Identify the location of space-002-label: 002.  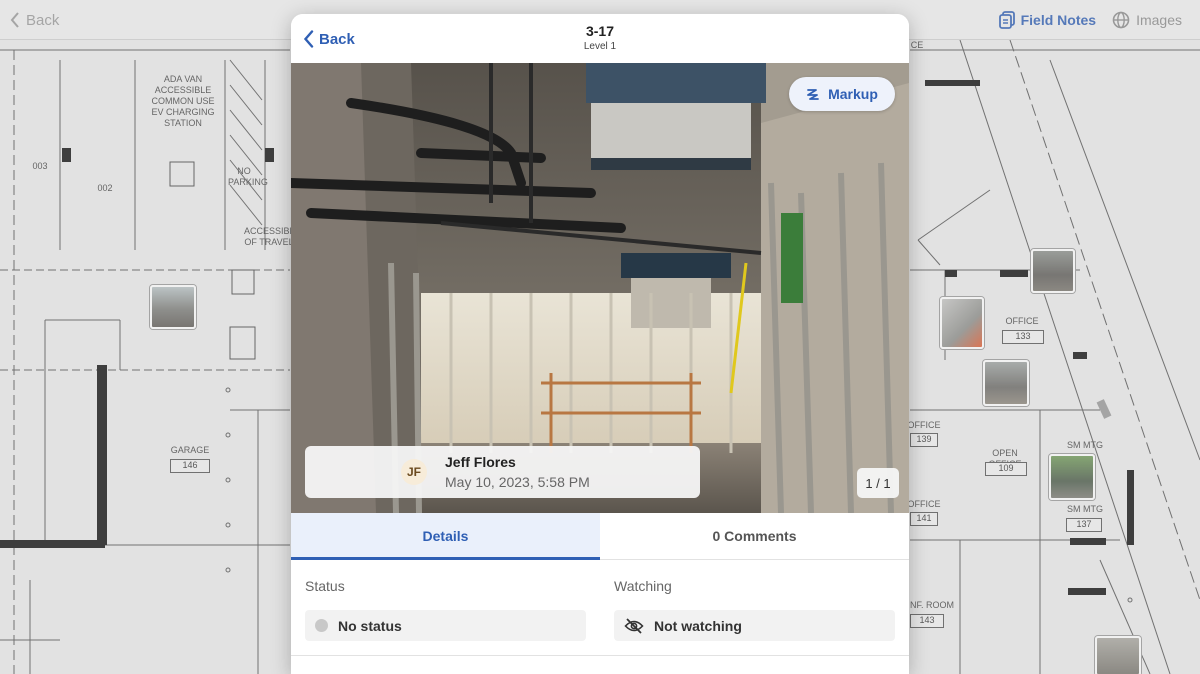
(105, 188).